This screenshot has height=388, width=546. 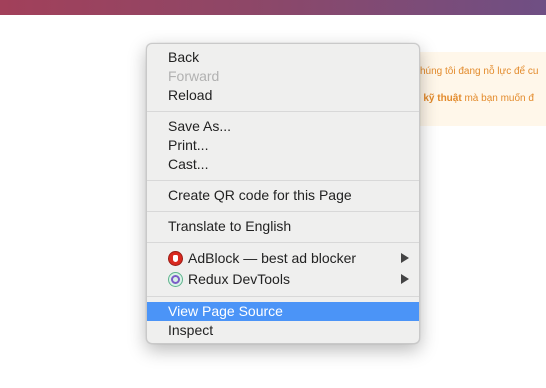 I want to click on menu-item-inspect: Inspect, so click(x=283, y=330).